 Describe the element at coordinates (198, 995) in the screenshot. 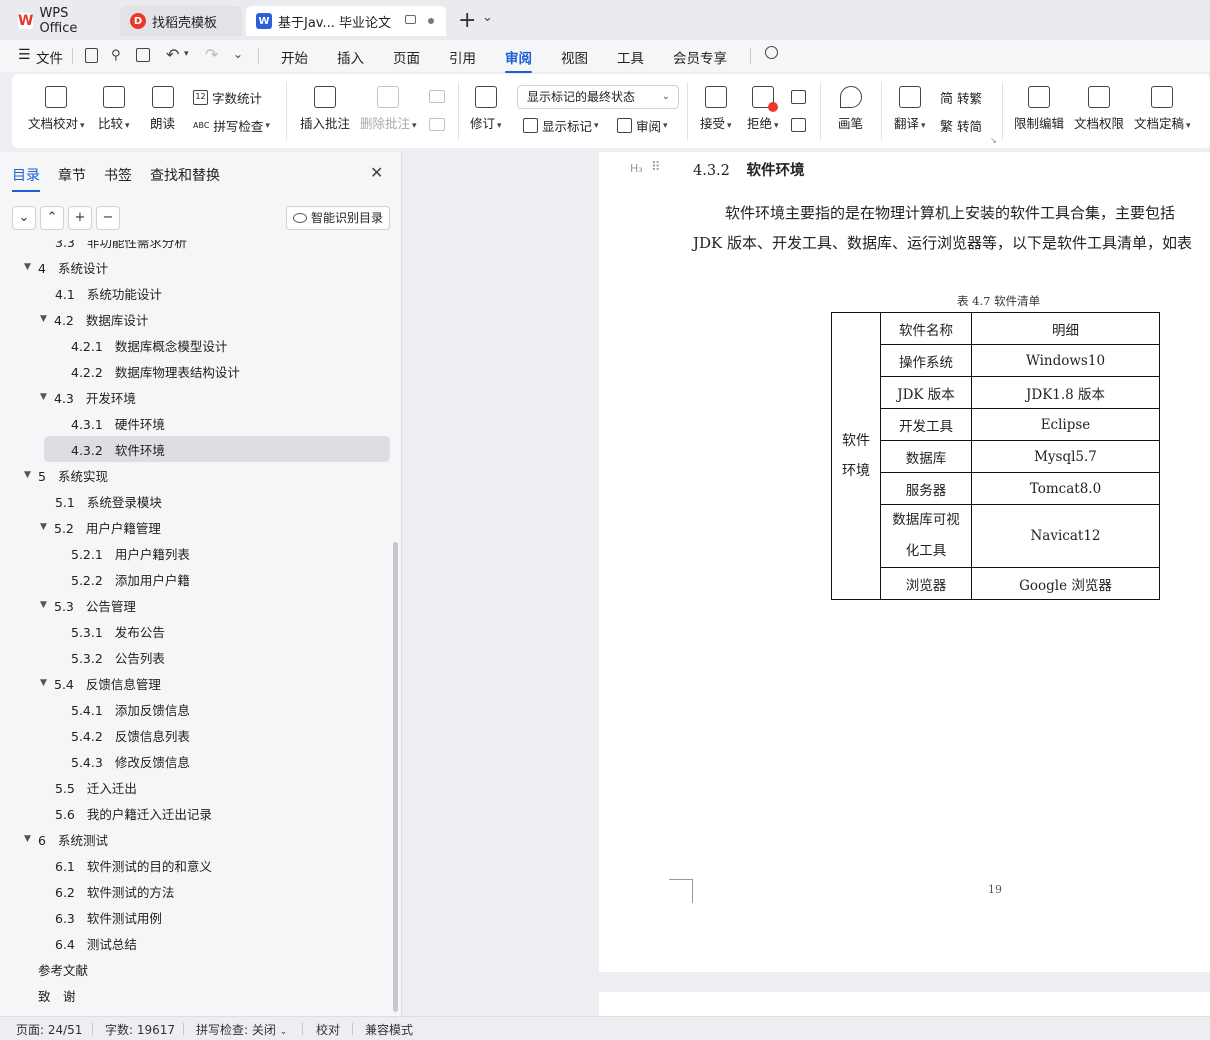

I see `toc-item: 致 谢` at that location.